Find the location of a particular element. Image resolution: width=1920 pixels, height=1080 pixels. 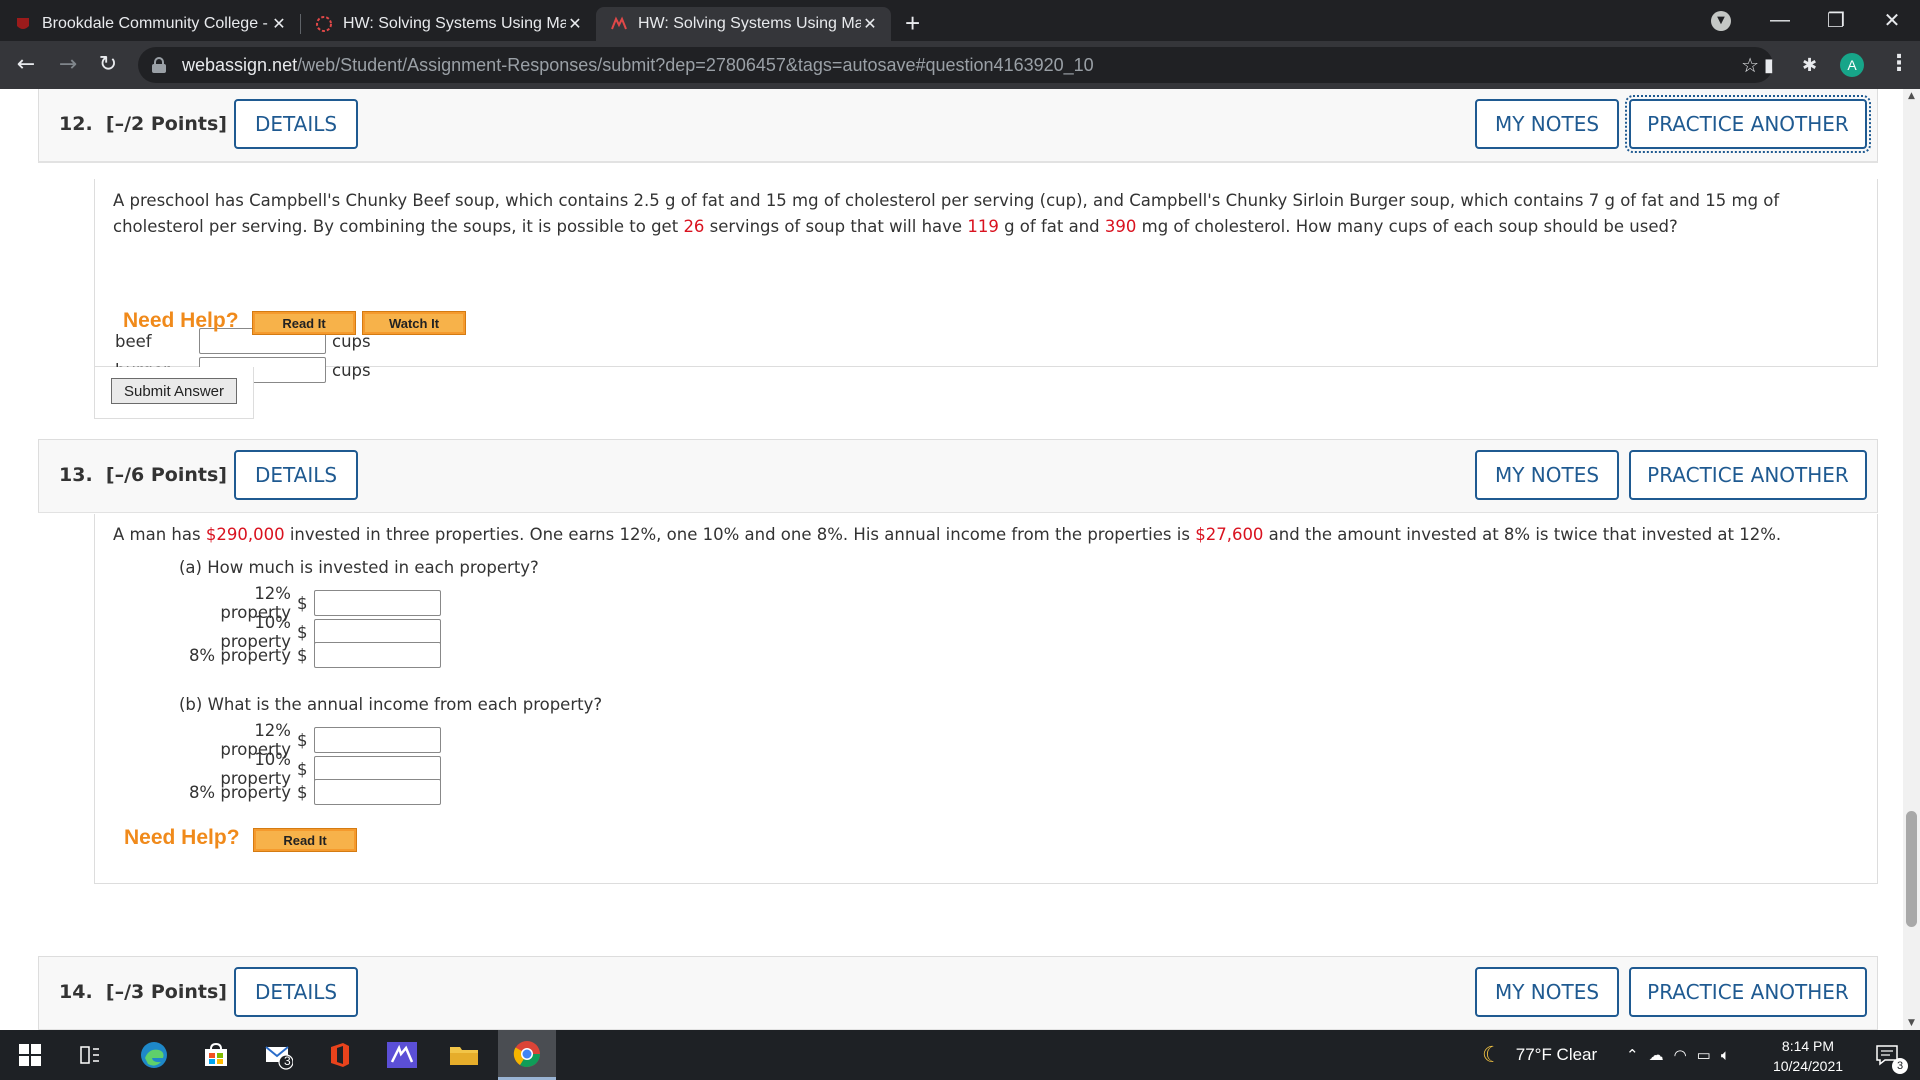

page-scrollbar: ▲ ▼ is located at coordinates (1911, 559).